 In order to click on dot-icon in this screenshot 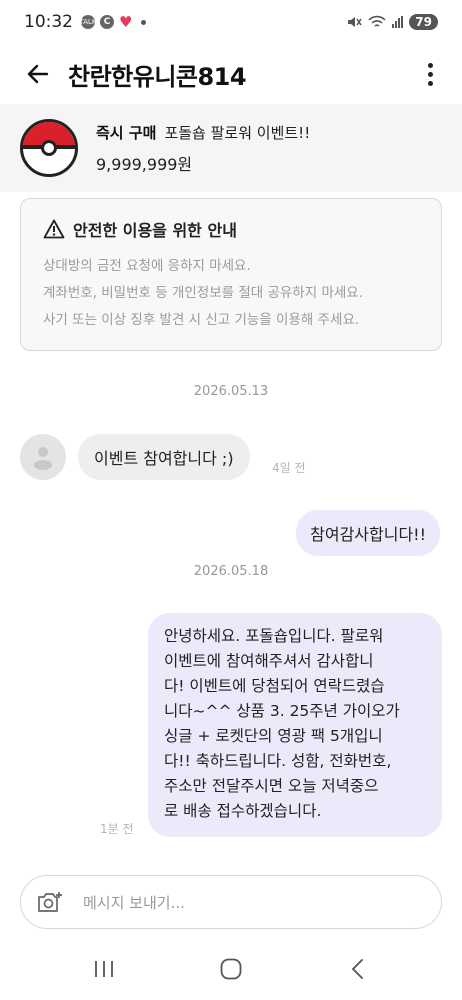, I will do `click(144, 22)`.